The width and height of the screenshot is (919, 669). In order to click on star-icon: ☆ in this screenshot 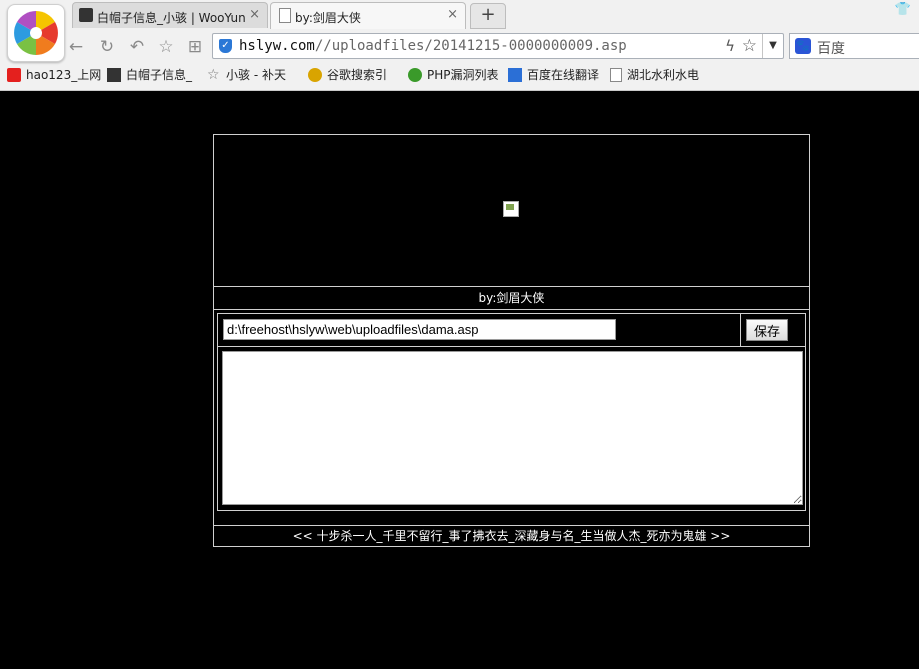, I will do `click(213, 74)`.